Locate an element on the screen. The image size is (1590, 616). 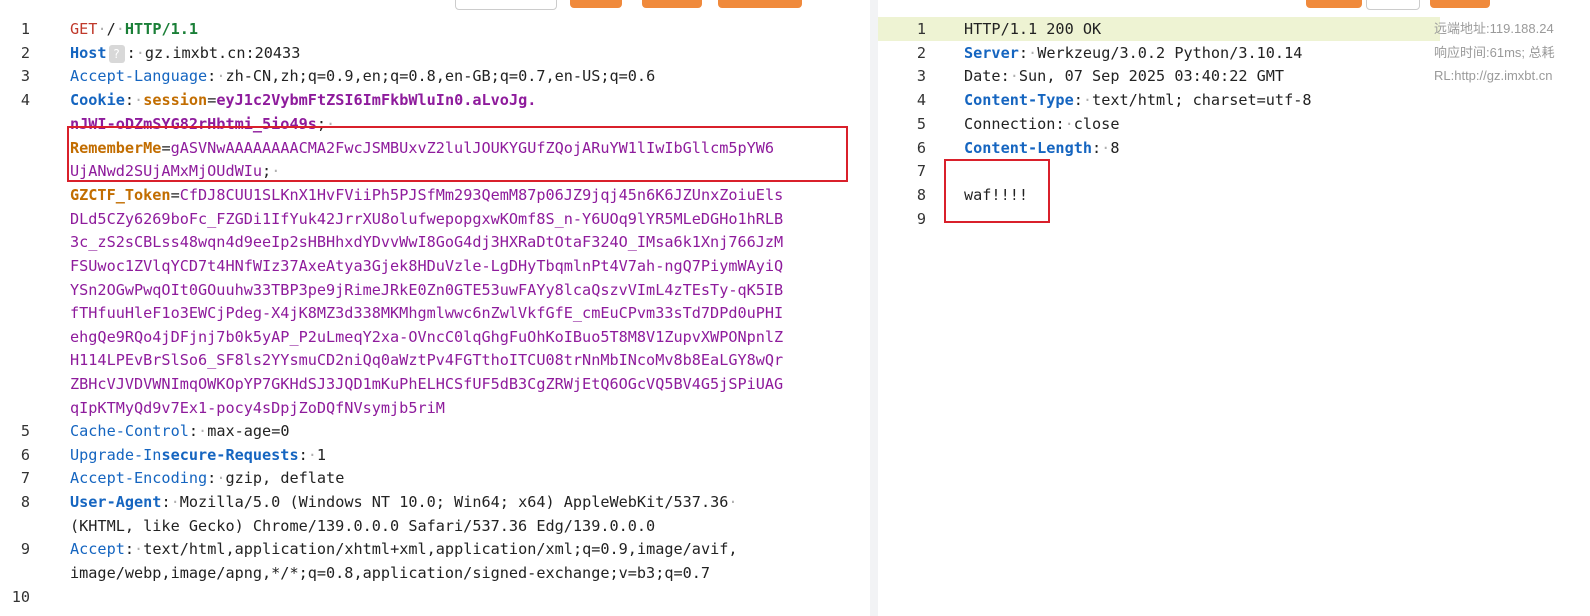
header-content-type: Content-Type:·text/html; charset=utf-8 is located at coordinates (1138, 100).